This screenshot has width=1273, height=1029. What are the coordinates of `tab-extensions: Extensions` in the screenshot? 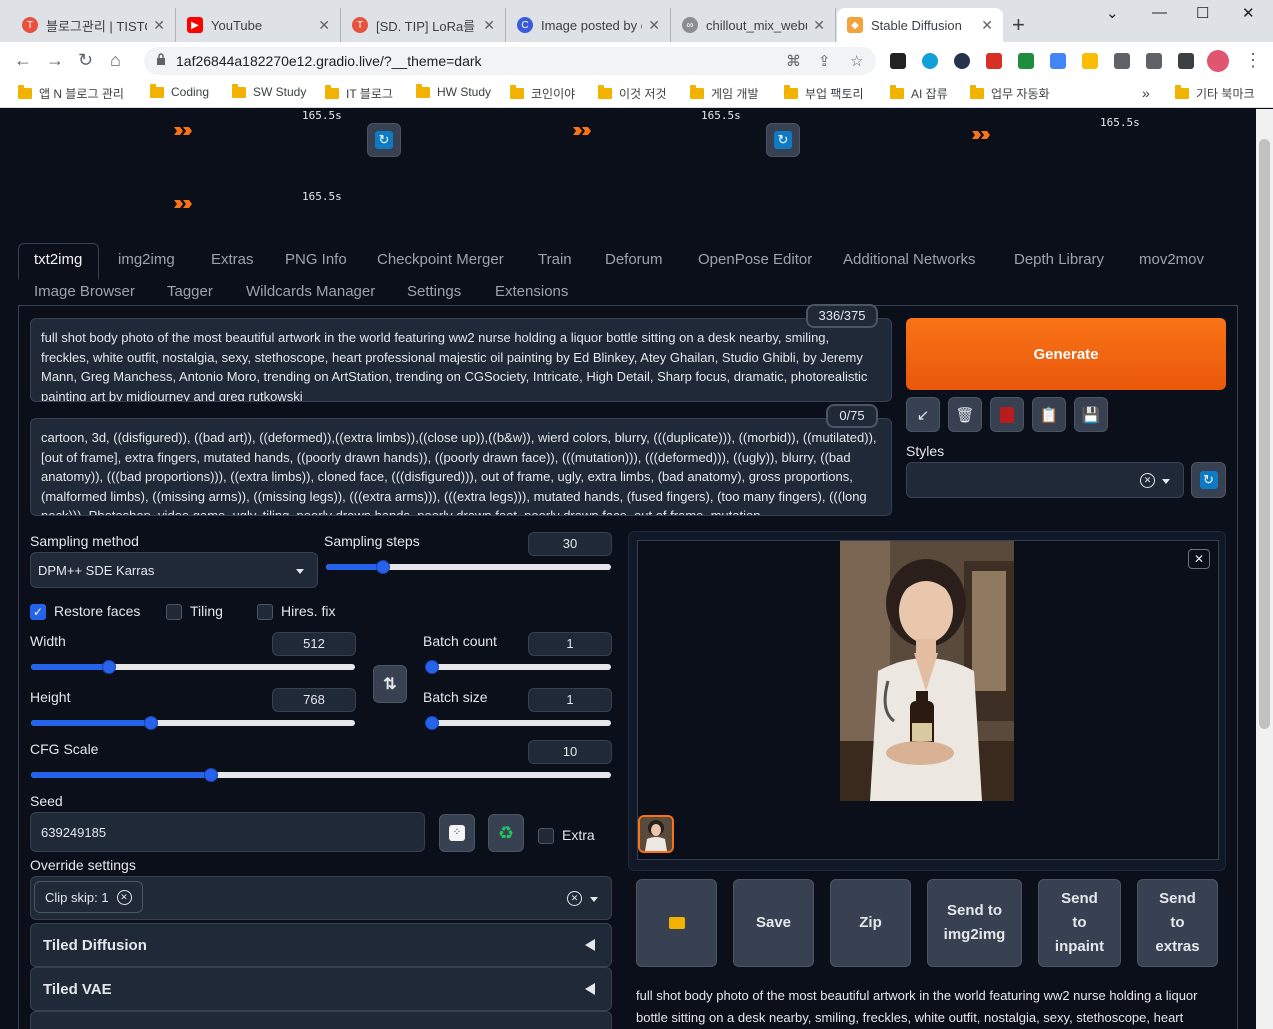 It's located at (531, 291).